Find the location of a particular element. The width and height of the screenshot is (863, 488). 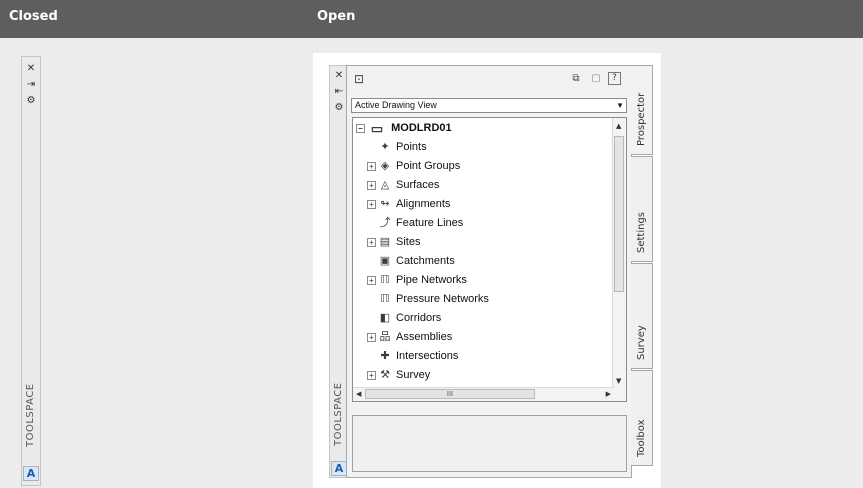

collapse-icon: − is located at coordinates (360, 128).